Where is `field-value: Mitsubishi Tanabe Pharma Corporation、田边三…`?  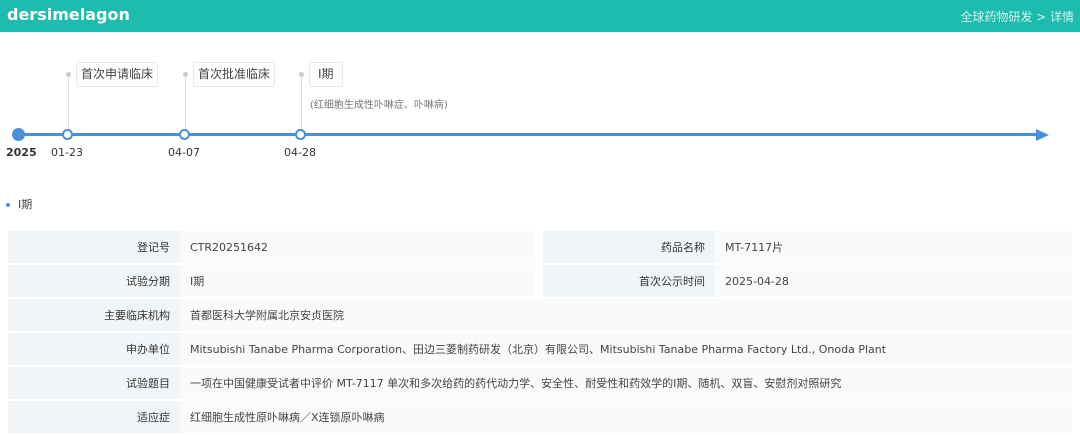 field-value: Mitsubishi Tanabe Pharma Corporation、田边三… is located at coordinates (626, 349).